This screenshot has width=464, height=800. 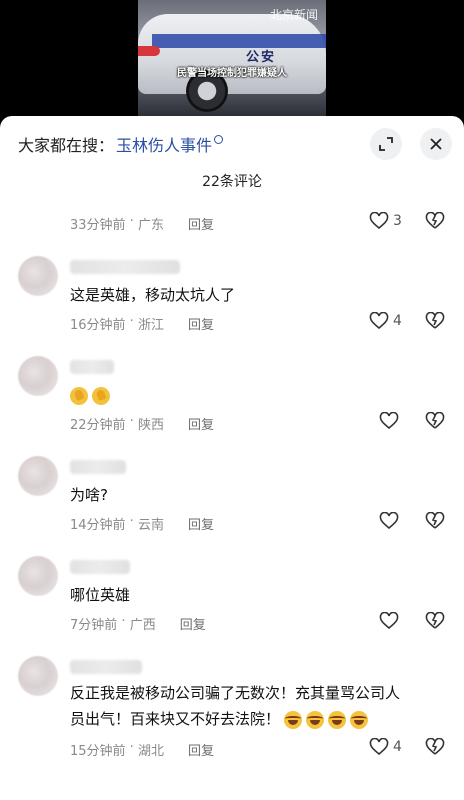 What do you see at coordinates (294, 15) in the screenshot?
I see `video-logo: 北京新闻` at bounding box center [294, 15].